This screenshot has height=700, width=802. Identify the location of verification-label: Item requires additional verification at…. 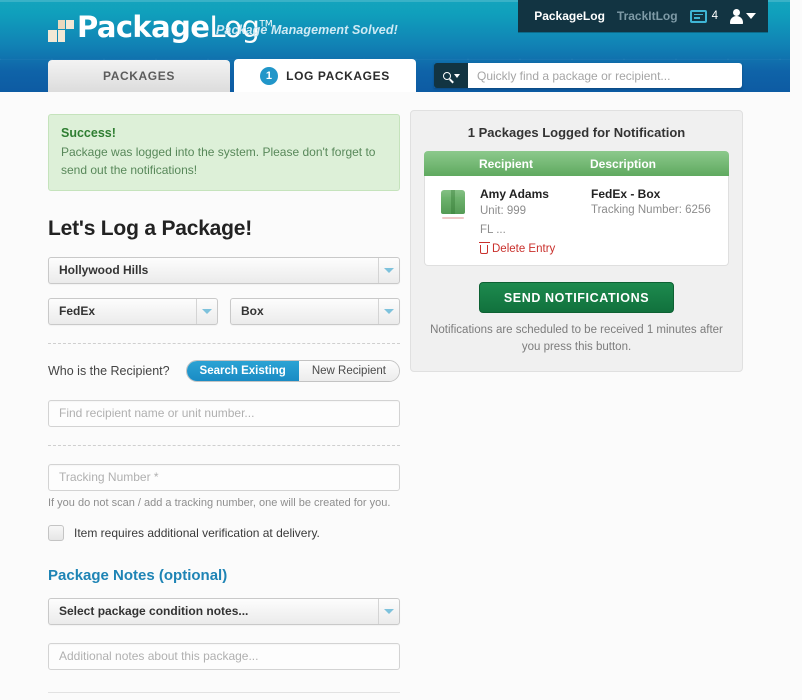
(197, 532).